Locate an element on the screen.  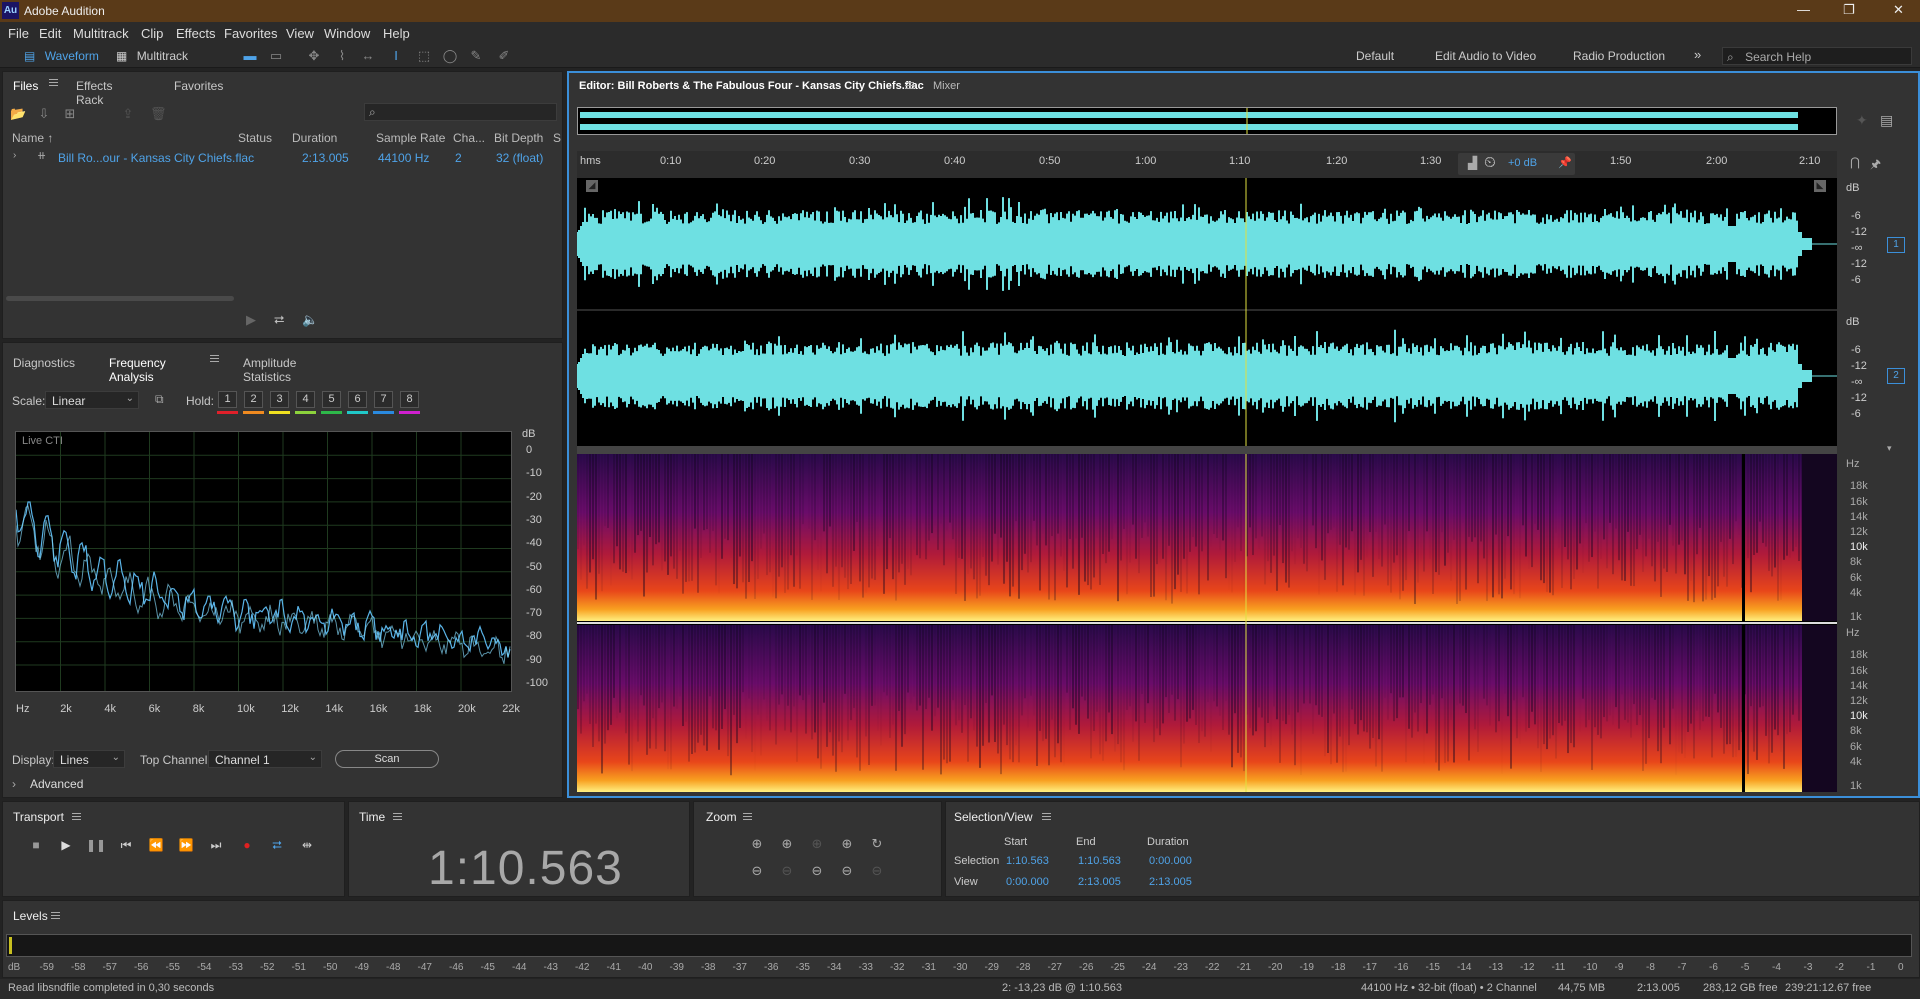
transport-menu-icon is located at coordinates (73, 817).